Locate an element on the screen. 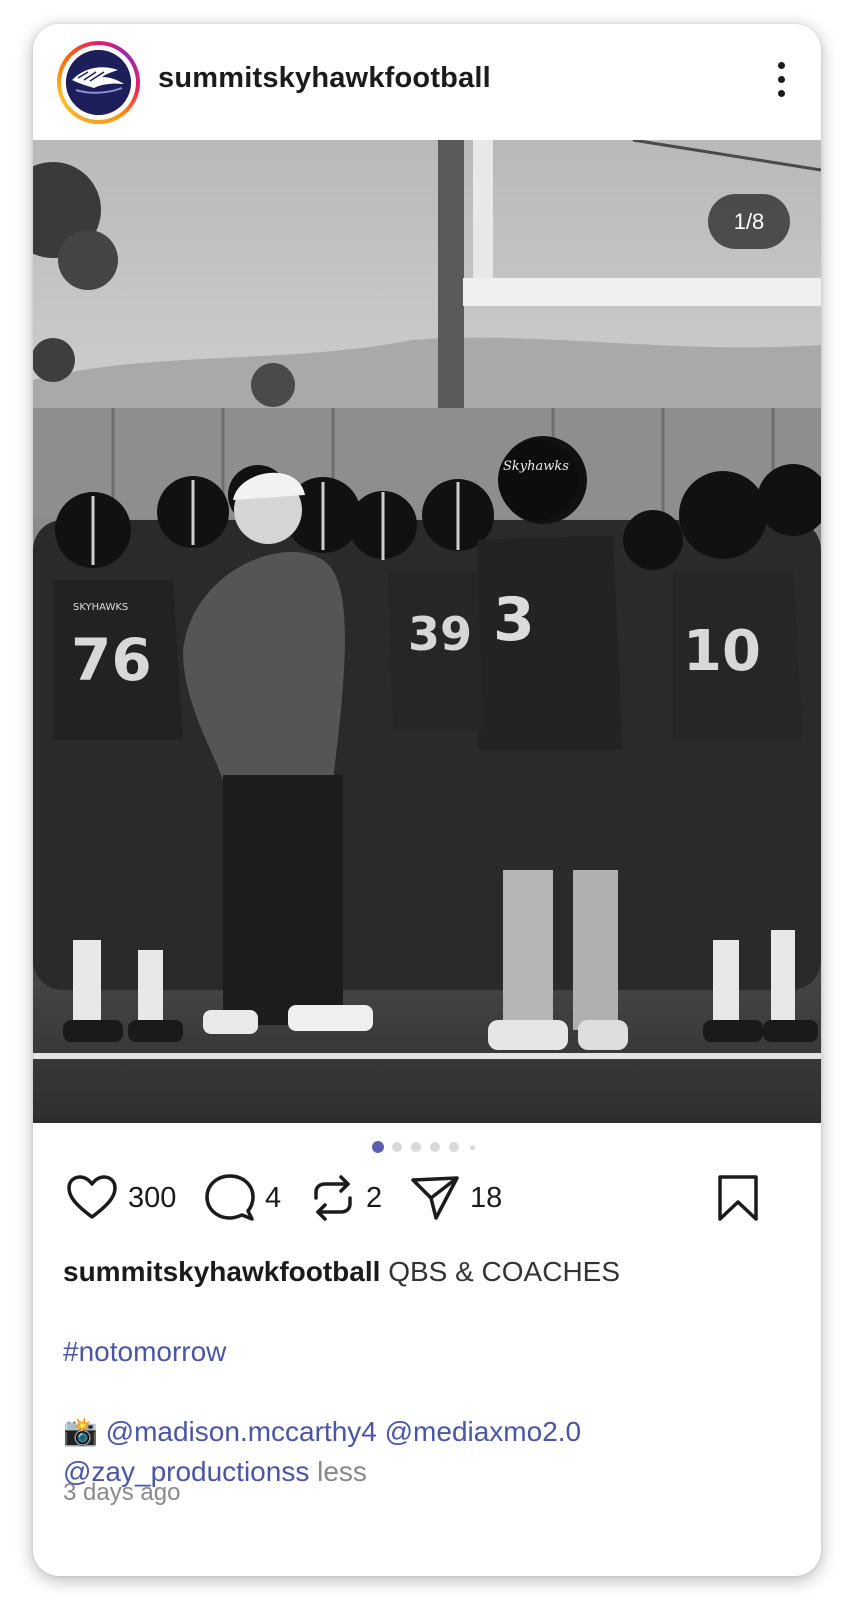 Image resolution: width=854 pixels, height=1619 pixels. bookmark-button is located at coordinates (738, 1198).